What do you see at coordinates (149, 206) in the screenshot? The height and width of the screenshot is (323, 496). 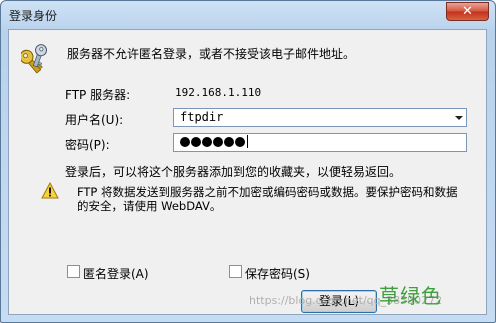 I see `warning-line-2: 的安全，请使用 WebDAV。` at bounding box center [149, 206].